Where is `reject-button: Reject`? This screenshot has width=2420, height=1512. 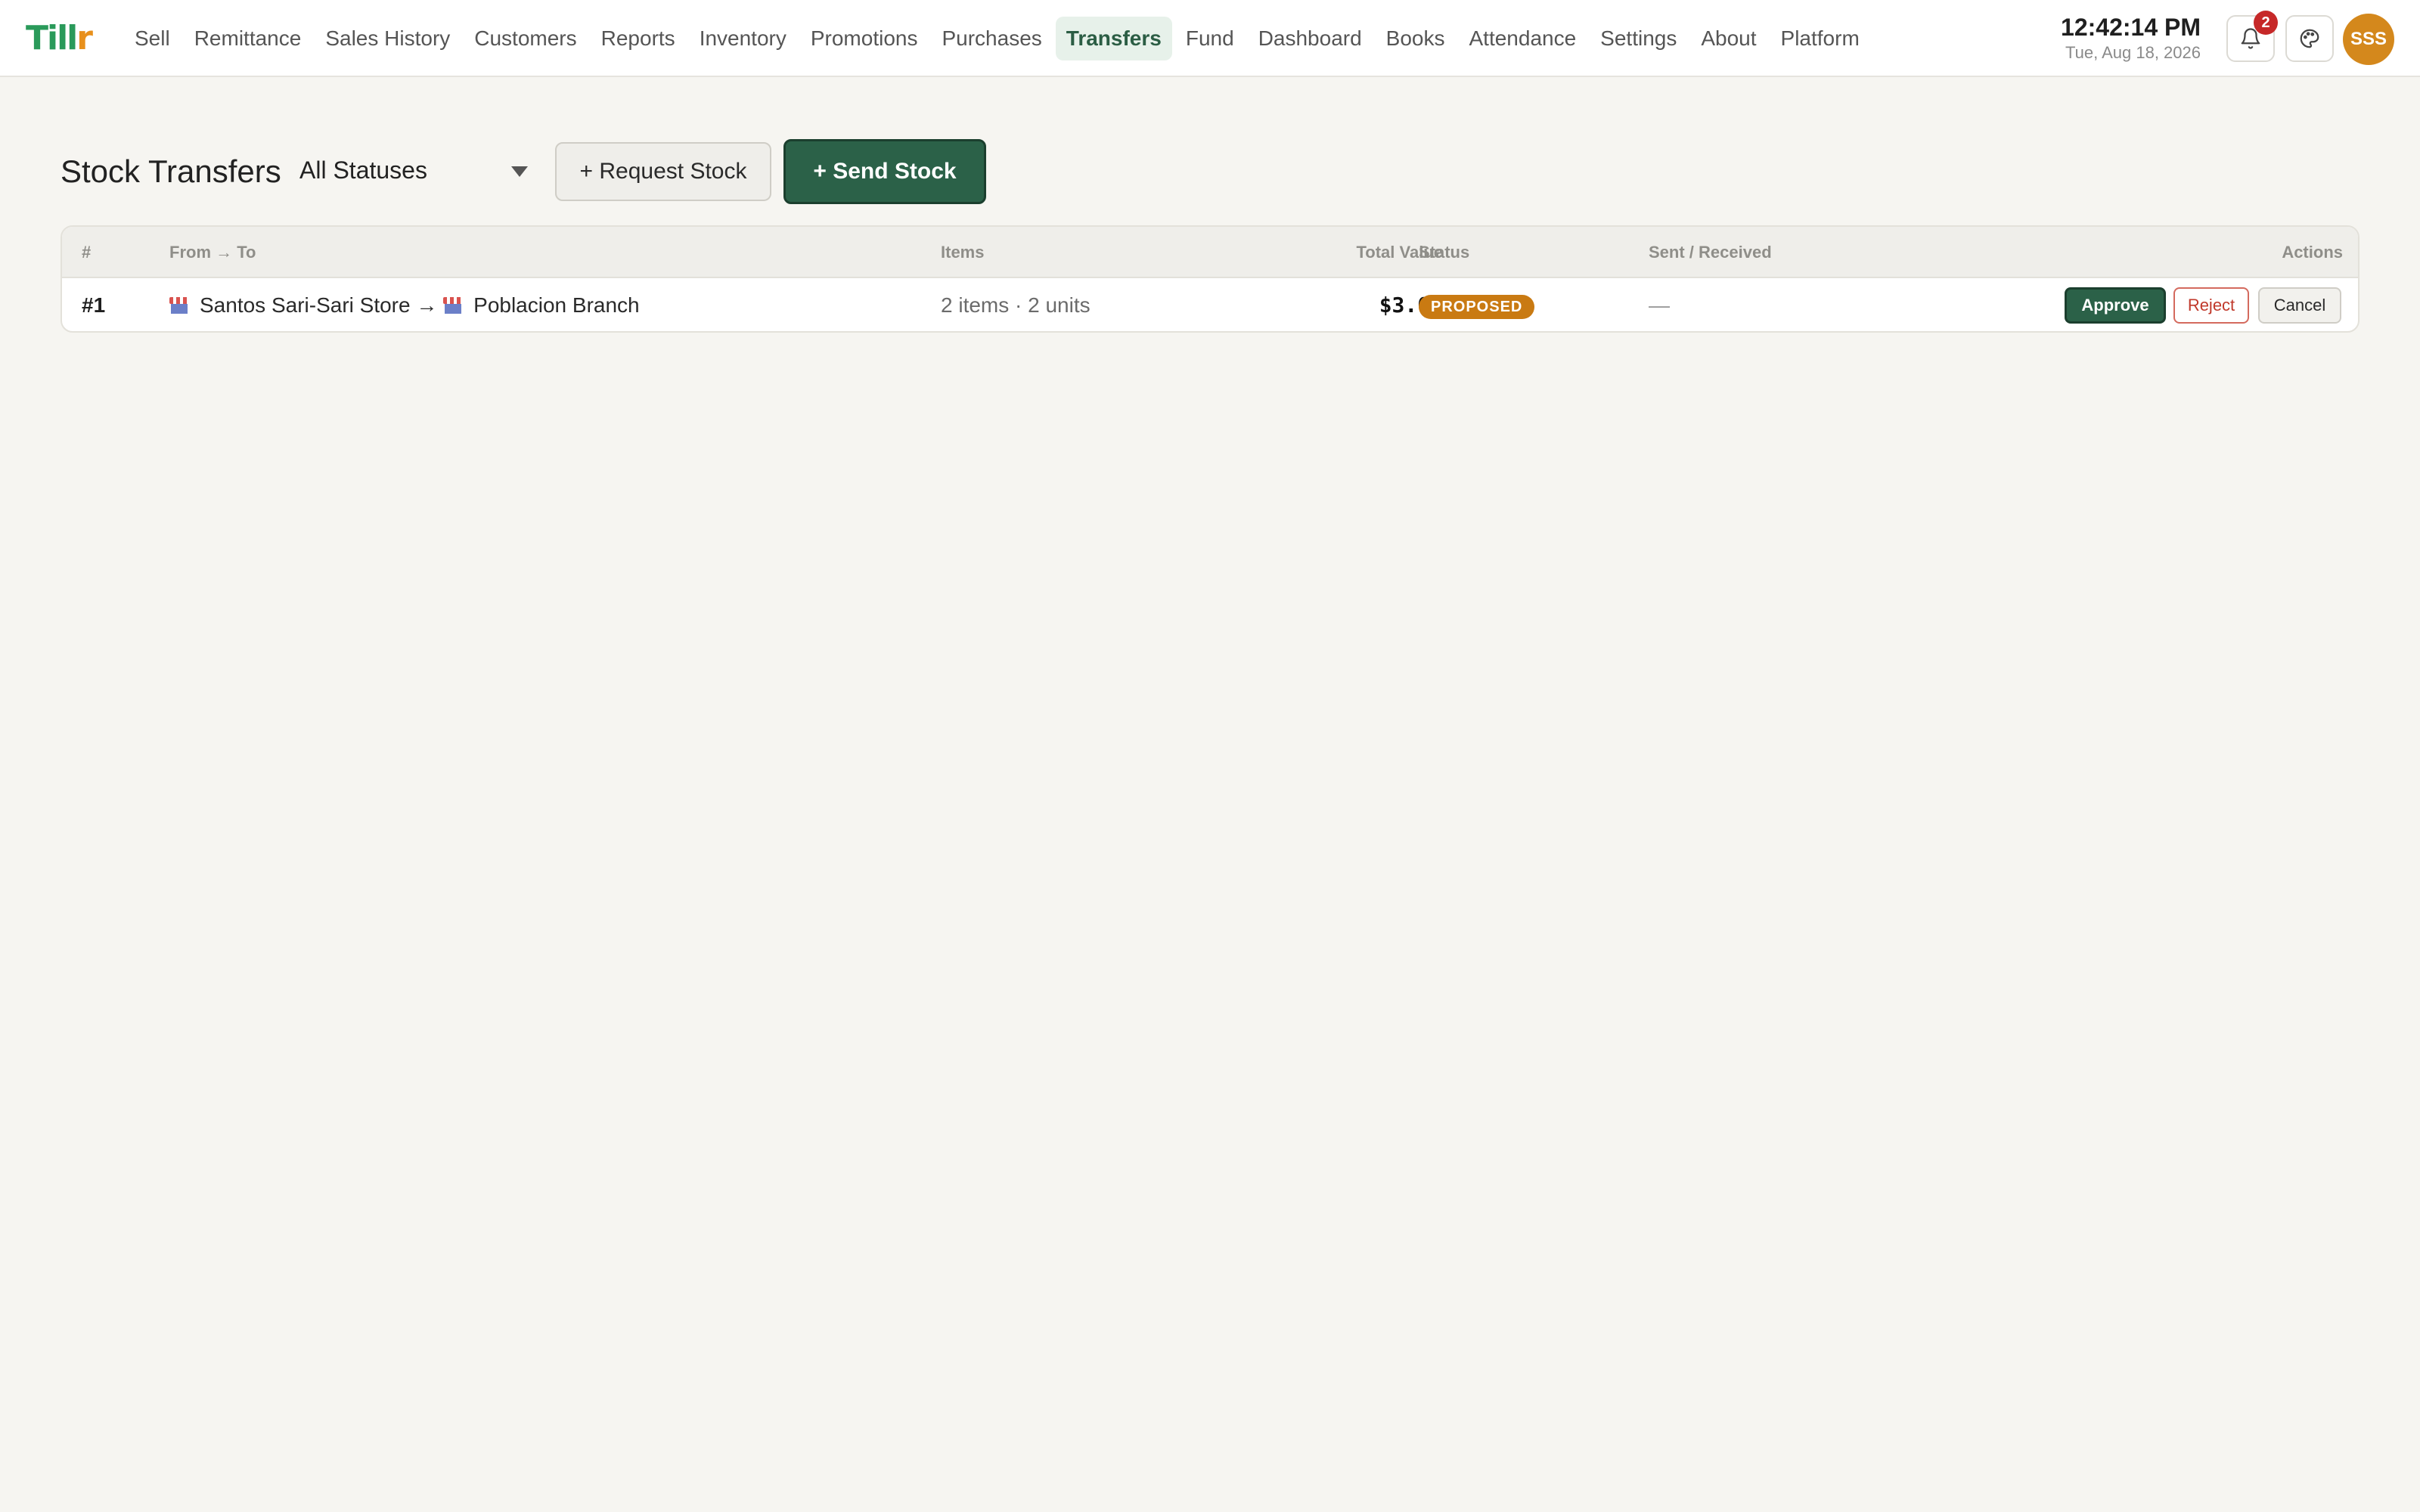
reject-button: Reject is located at coordinates (2211, 305).